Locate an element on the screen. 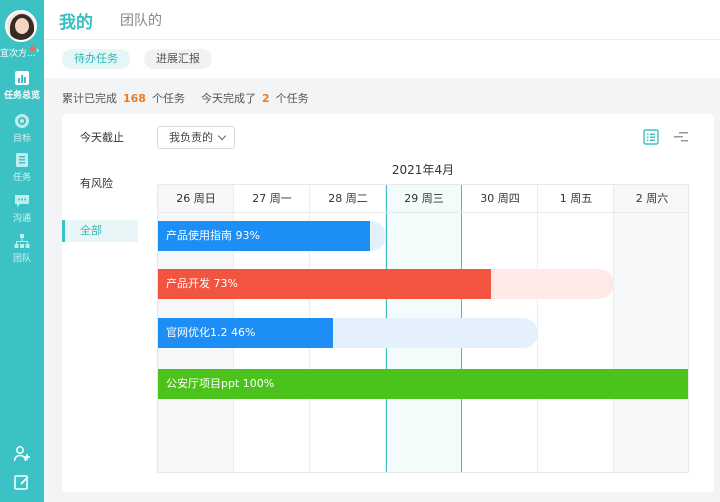  target-icon is located at coordinates (22, 121).